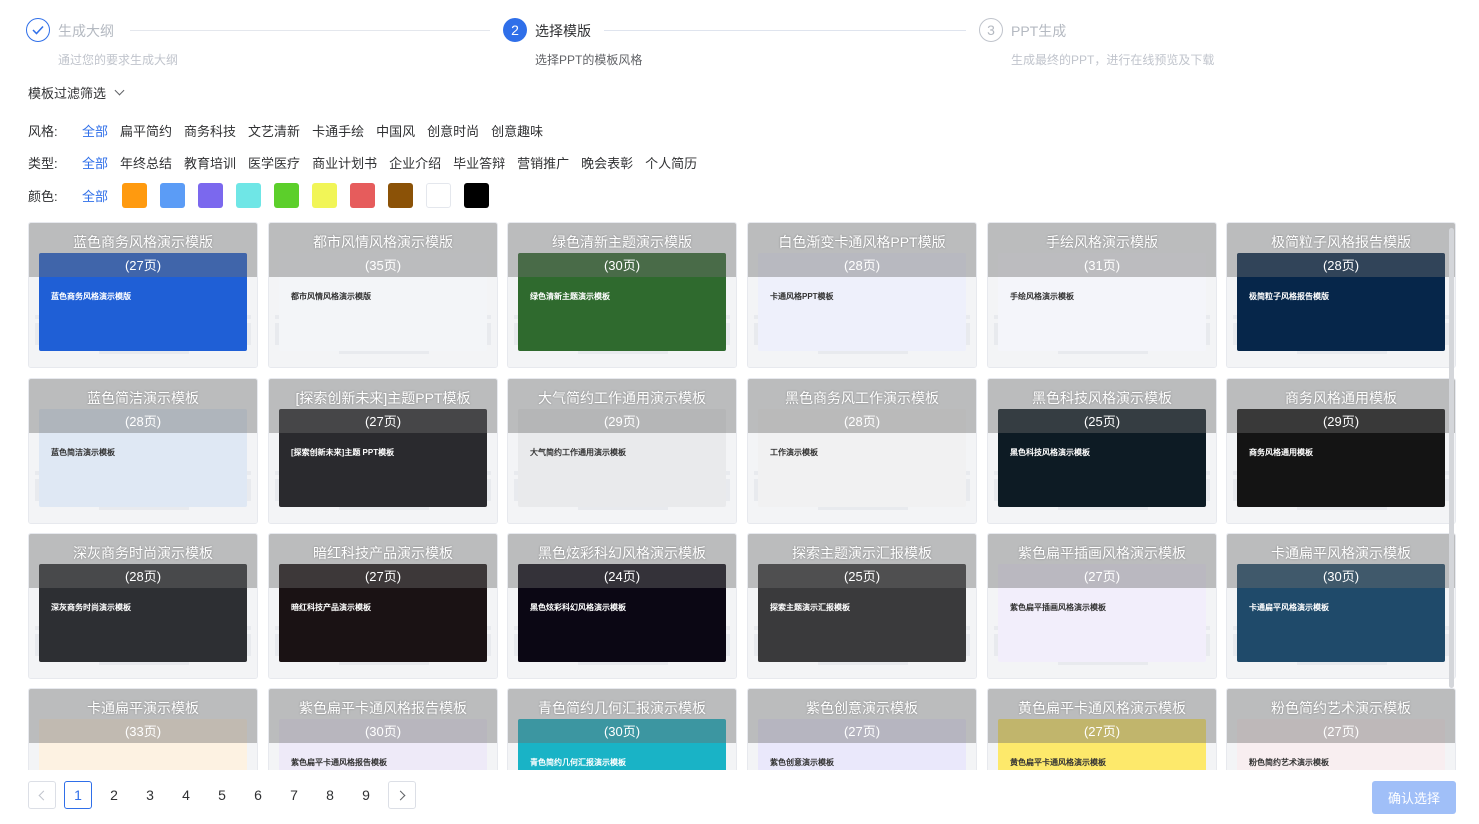 The height and width of the screenshot is (824, 1479). I want to click on type-option: 教育培训, so click(210, 162).